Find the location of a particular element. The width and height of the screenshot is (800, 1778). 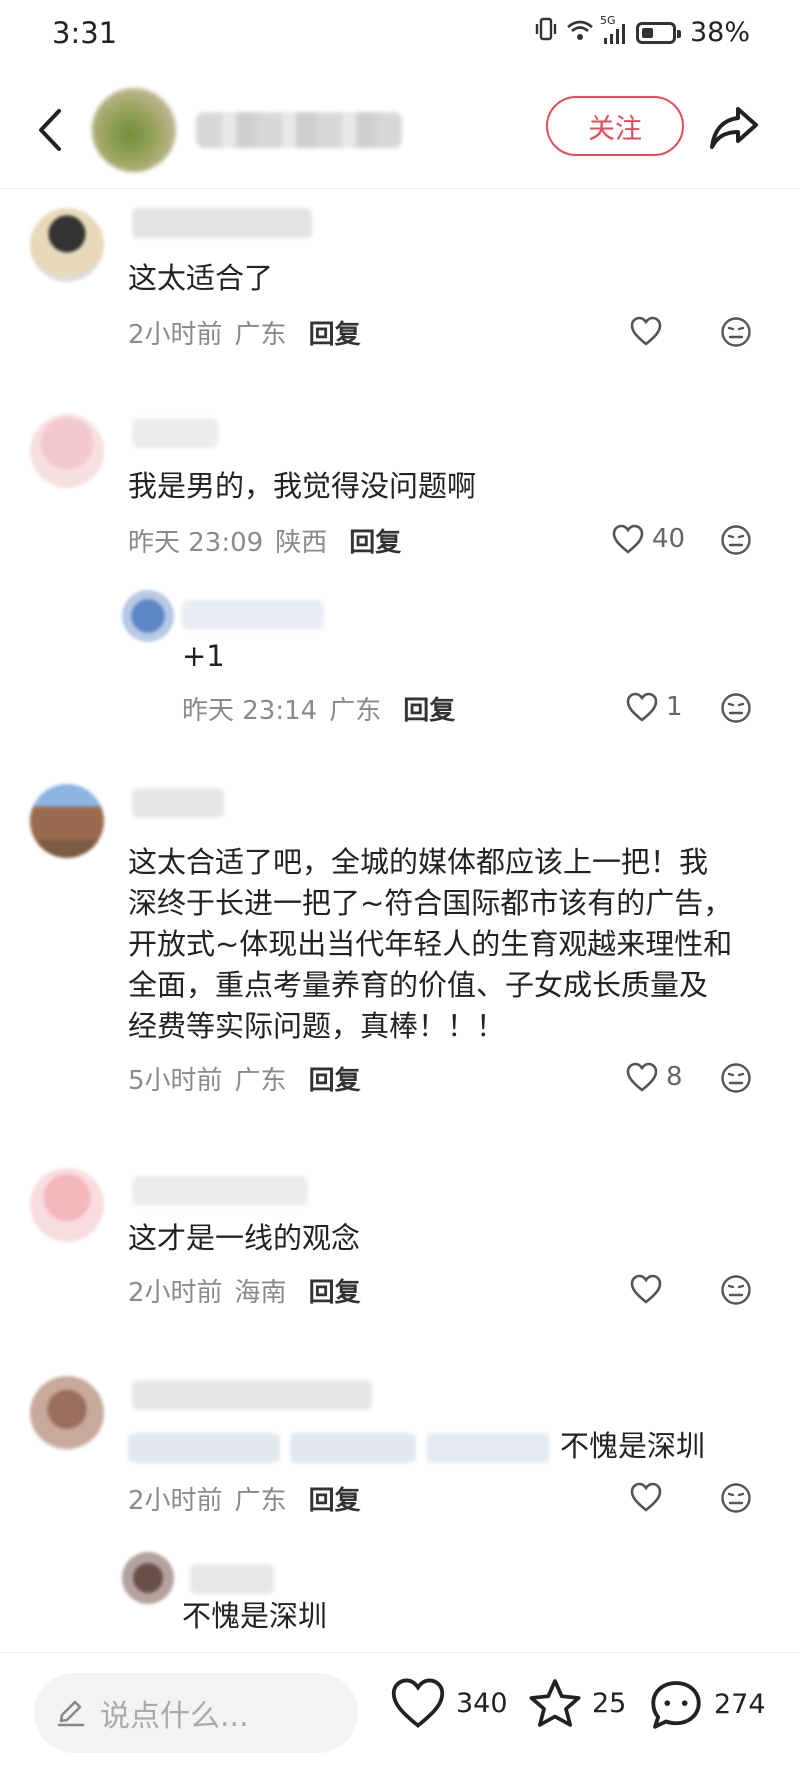

comment-meta: 昨天 23:14 广东 回复 is located at coordinates (318, 708).